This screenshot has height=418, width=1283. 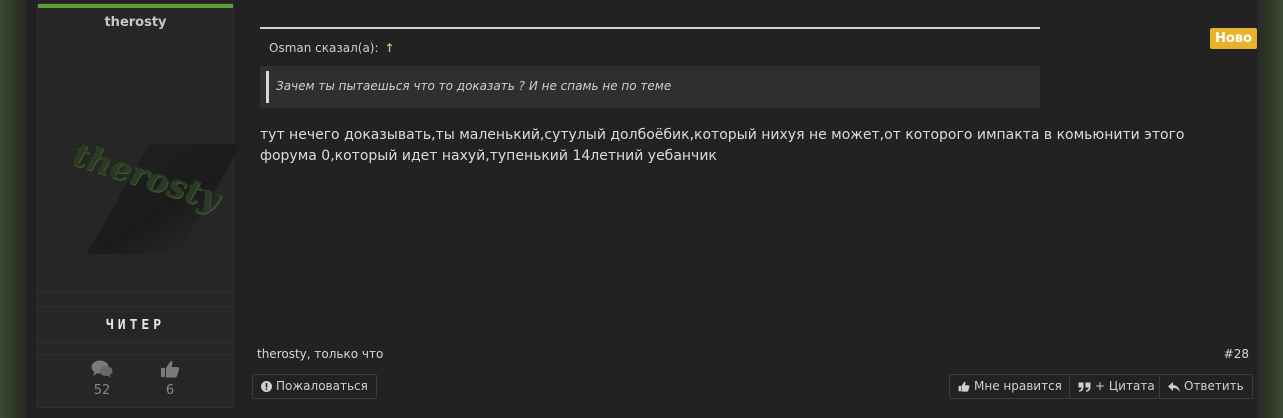 What do you see at coordinates (1233, 38) in the screenshot?
I see `new-badge: Ново` at bounding box center [1233, 38].